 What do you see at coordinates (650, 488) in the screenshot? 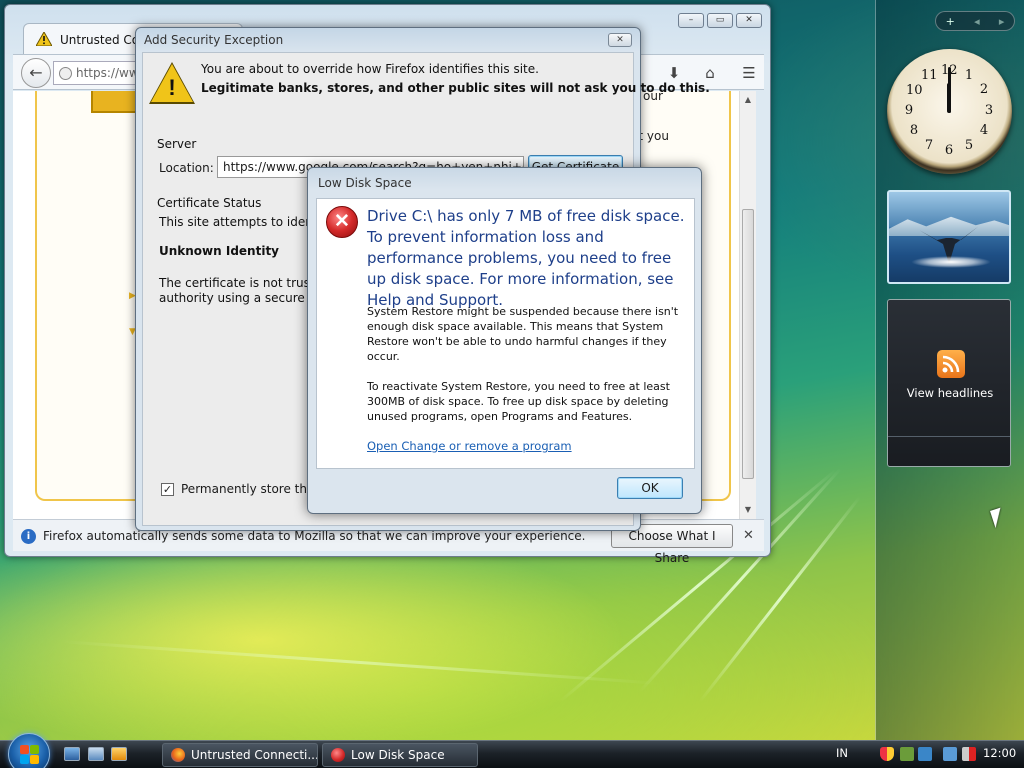
I see `ok-button: OK` at bounding box center [650, 488].